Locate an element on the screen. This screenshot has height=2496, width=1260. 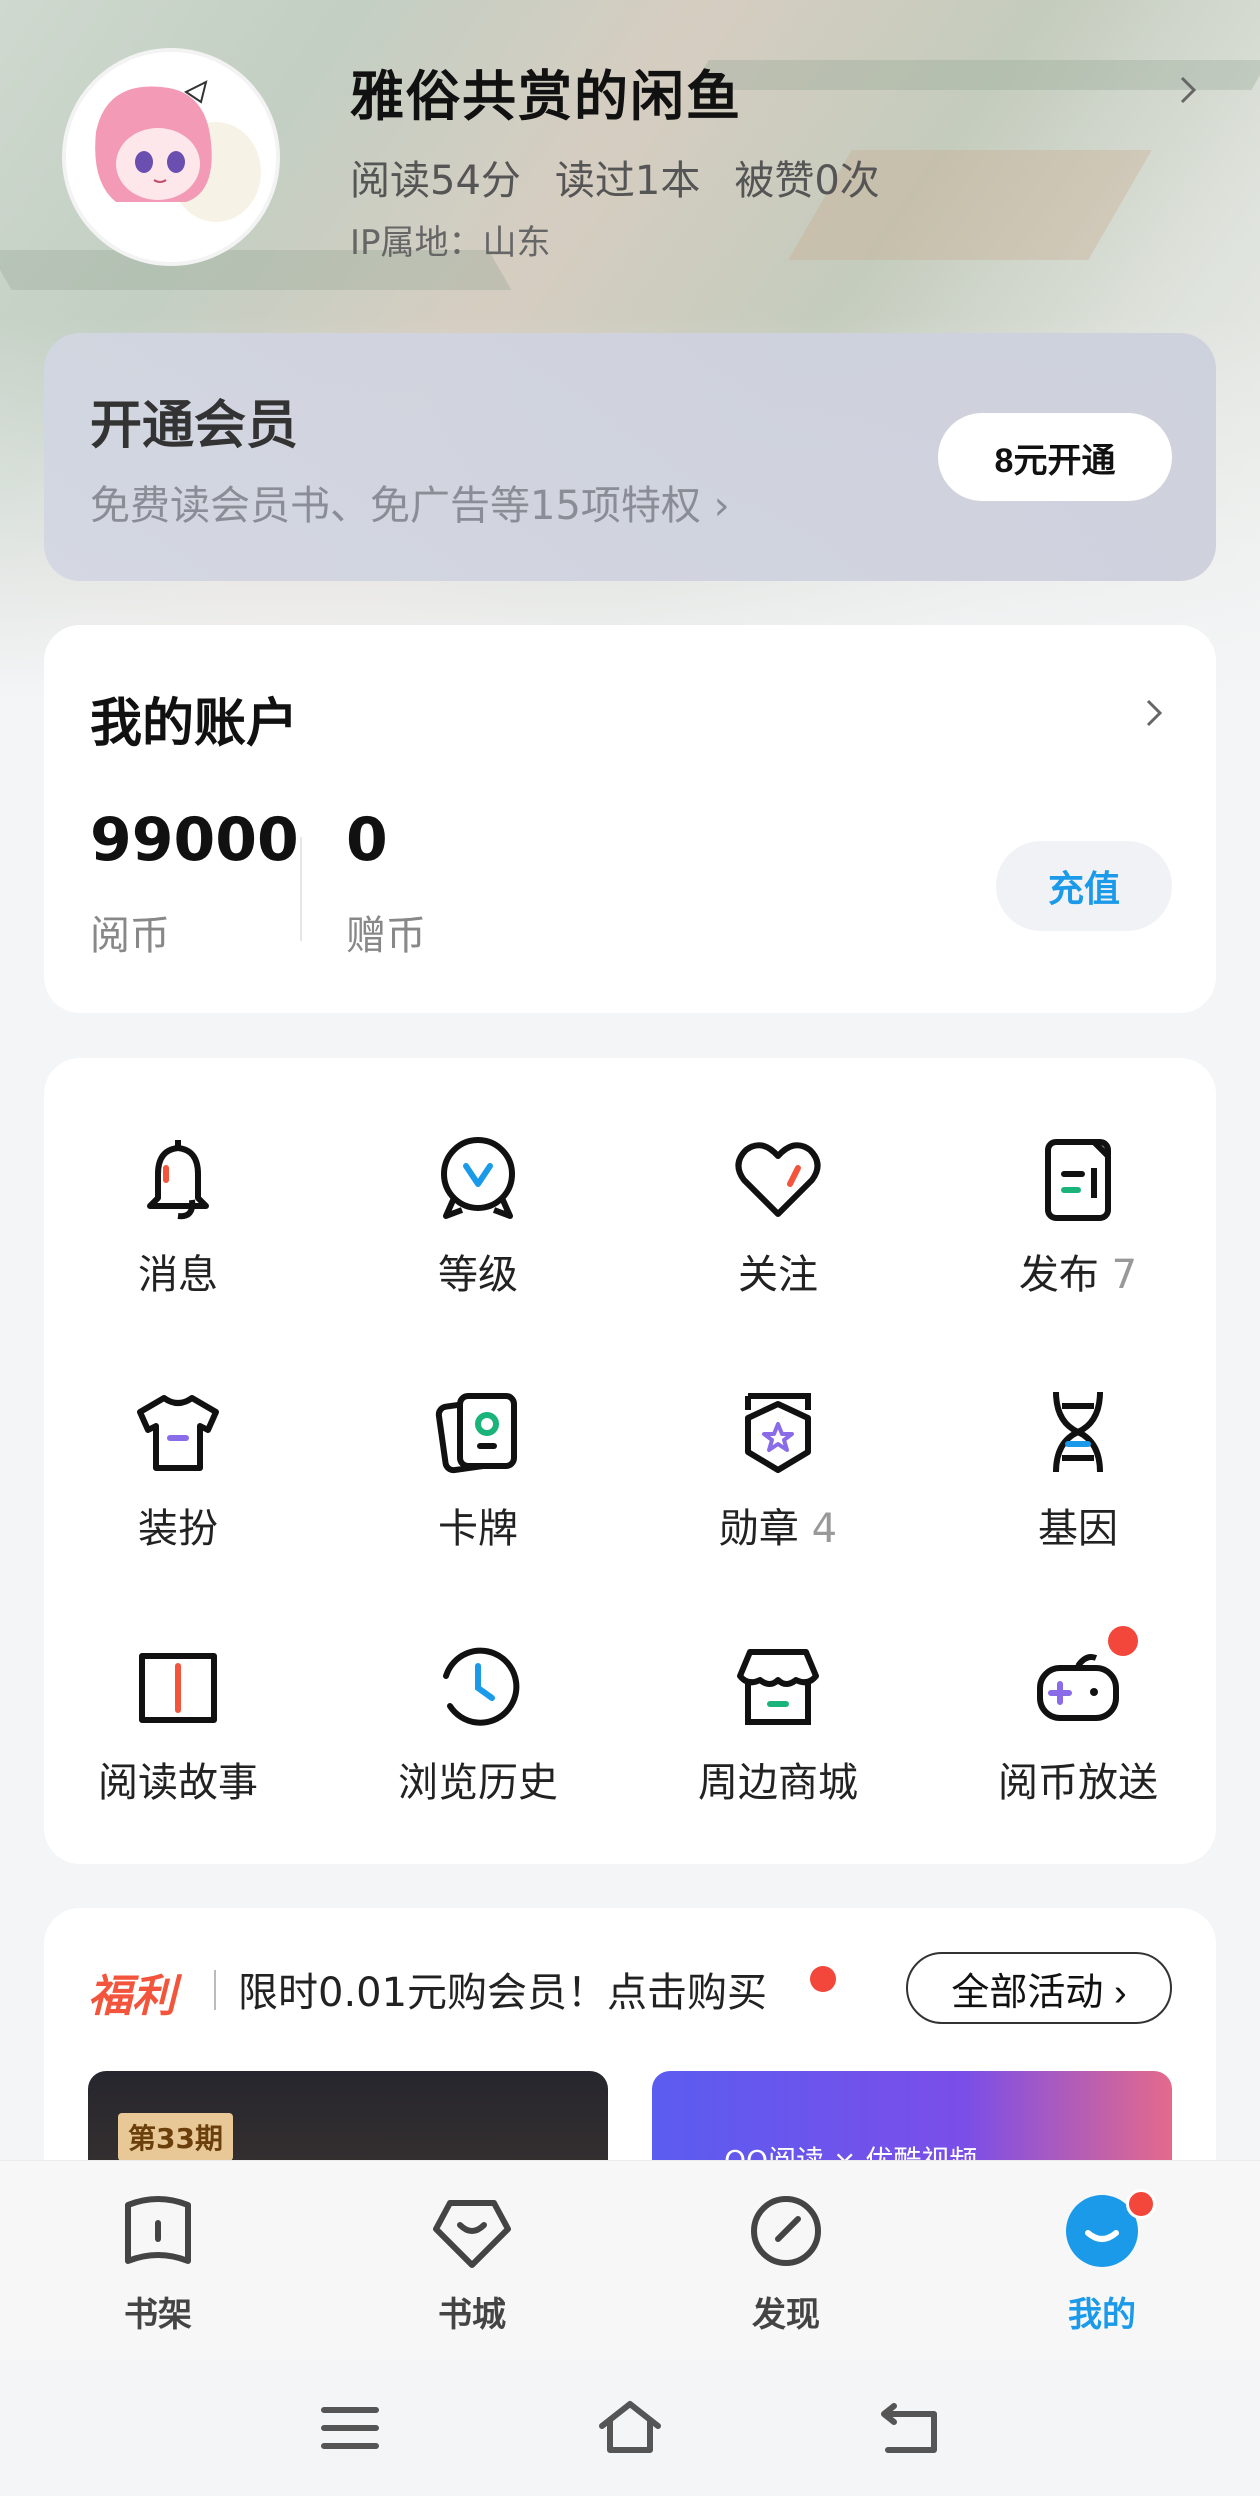
welfare-promo-text: 限时0.01元购会员！点击购买 is located at coordinates (502, 1989).